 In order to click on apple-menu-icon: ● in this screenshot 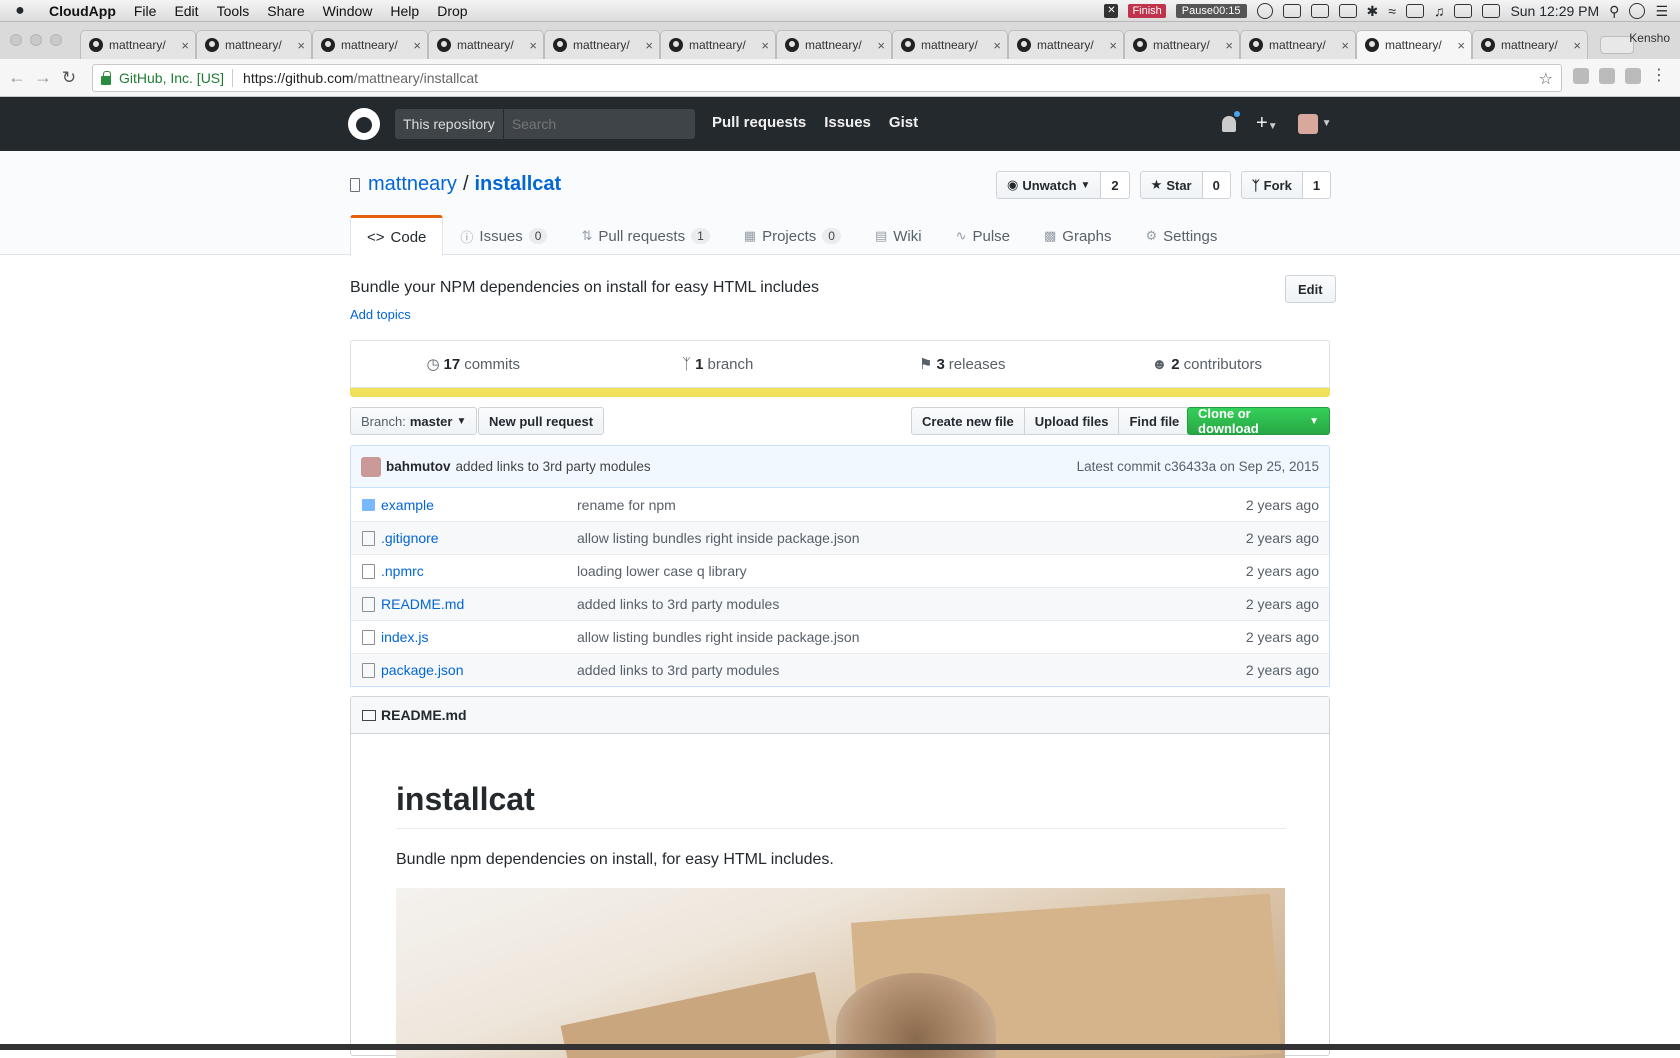, I will do `click(20, 11)`.